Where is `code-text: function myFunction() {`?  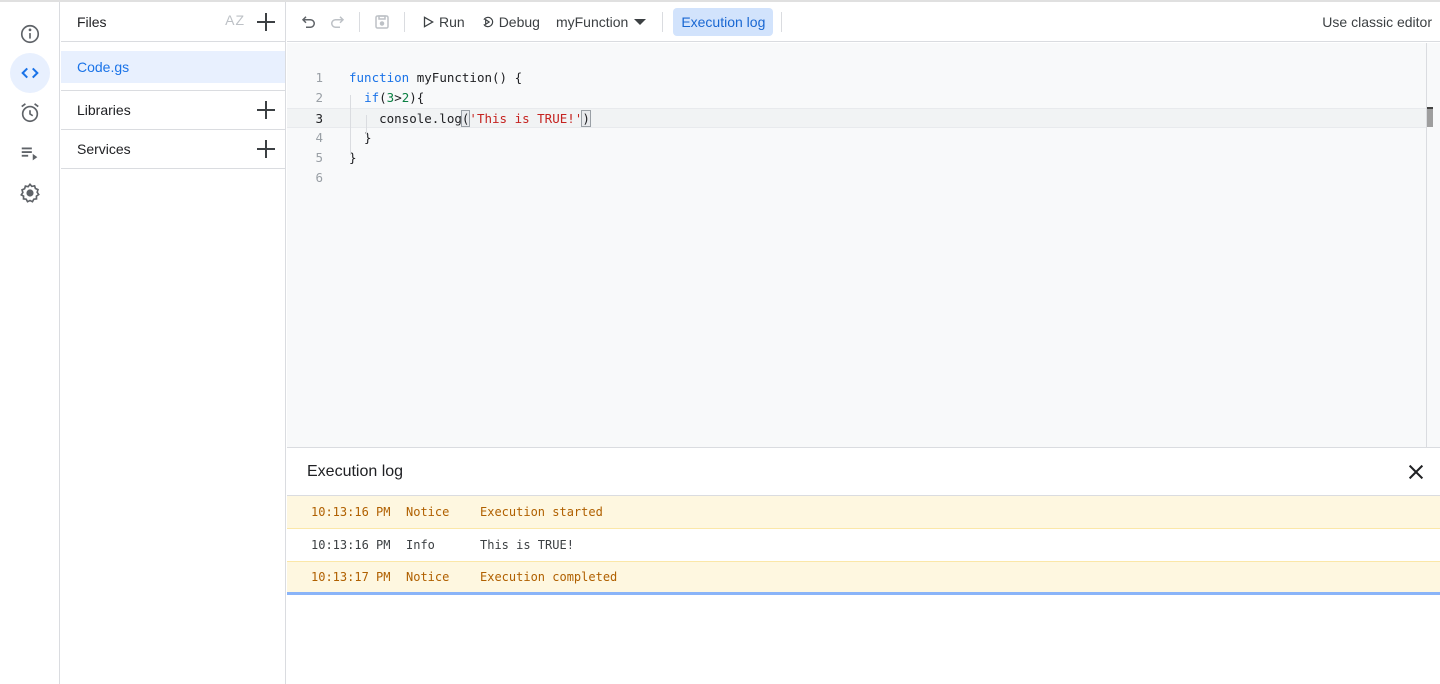
code-text: function myFunction() { is located at coordinates (435, 78).